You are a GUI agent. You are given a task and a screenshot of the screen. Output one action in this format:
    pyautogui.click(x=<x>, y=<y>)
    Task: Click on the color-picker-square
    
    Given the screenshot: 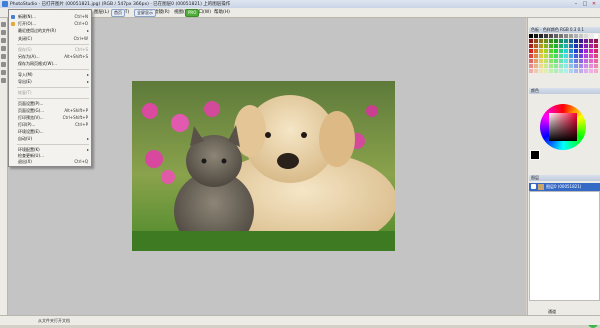 What is the action you would take?
    pyautogui.click(x=563, y=127)
    